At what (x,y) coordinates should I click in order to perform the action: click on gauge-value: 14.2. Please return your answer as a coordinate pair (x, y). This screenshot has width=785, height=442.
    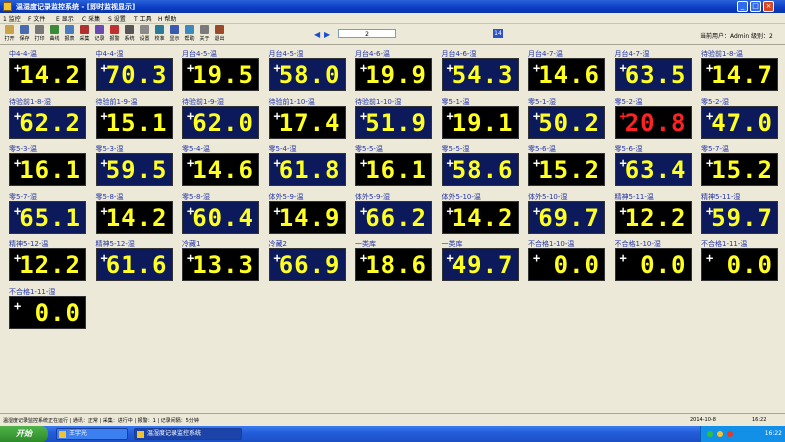
    Looking at the image, I should click on (50, 75).